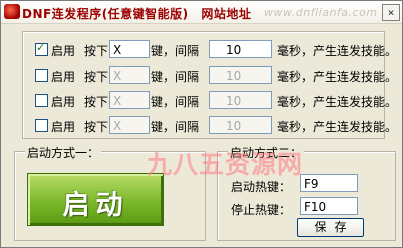 The image size is (403, 248). Describe the element at coordinates (330, 227) in the screenshot. I see `save-button: 保存` at that location.